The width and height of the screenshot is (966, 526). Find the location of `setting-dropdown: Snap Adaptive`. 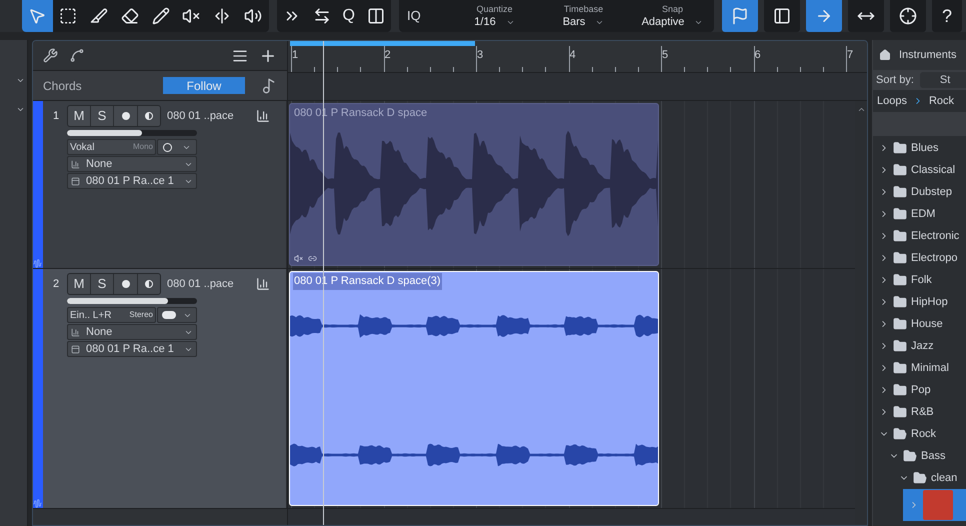

setting-dropdown: Snap Adaptive is located at coordinates (672, 16).